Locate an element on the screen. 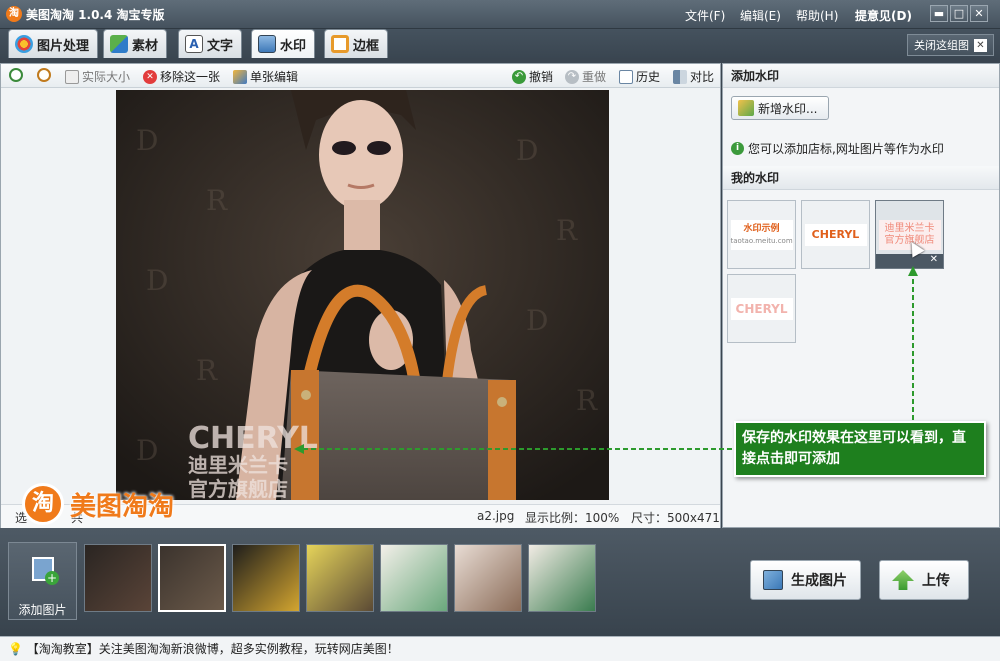  thumbnail-photo-selected is located at coordinates (192, 578).